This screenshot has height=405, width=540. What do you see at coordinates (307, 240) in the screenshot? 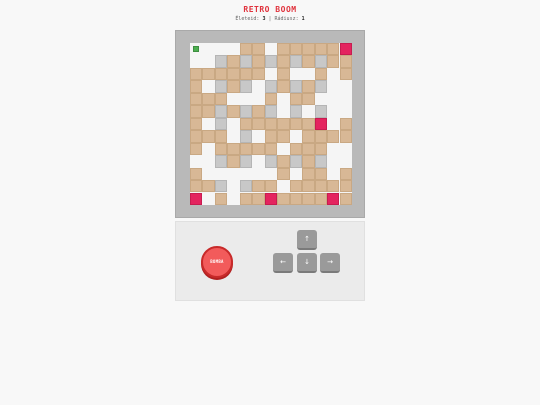
I see `up-arrow-button: ↑` at bounding box center [307, 240].